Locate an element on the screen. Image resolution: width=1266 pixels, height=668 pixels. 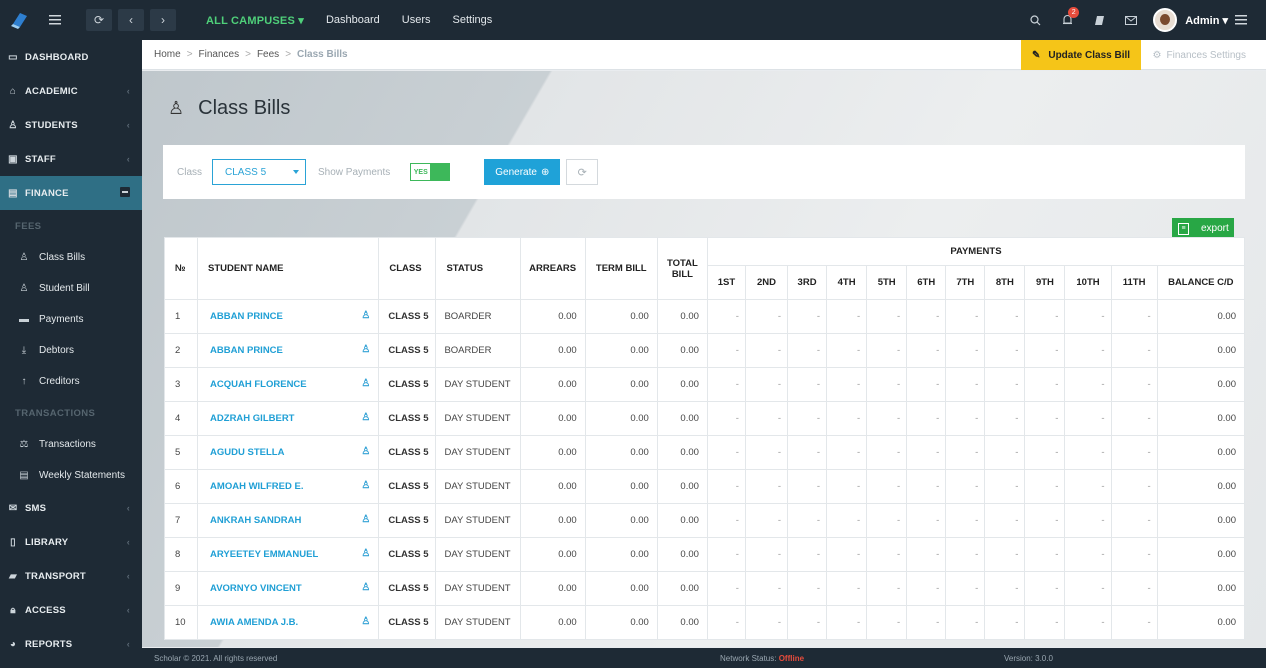
class-select: CLASS 5 is located at coordinates (259, 172).